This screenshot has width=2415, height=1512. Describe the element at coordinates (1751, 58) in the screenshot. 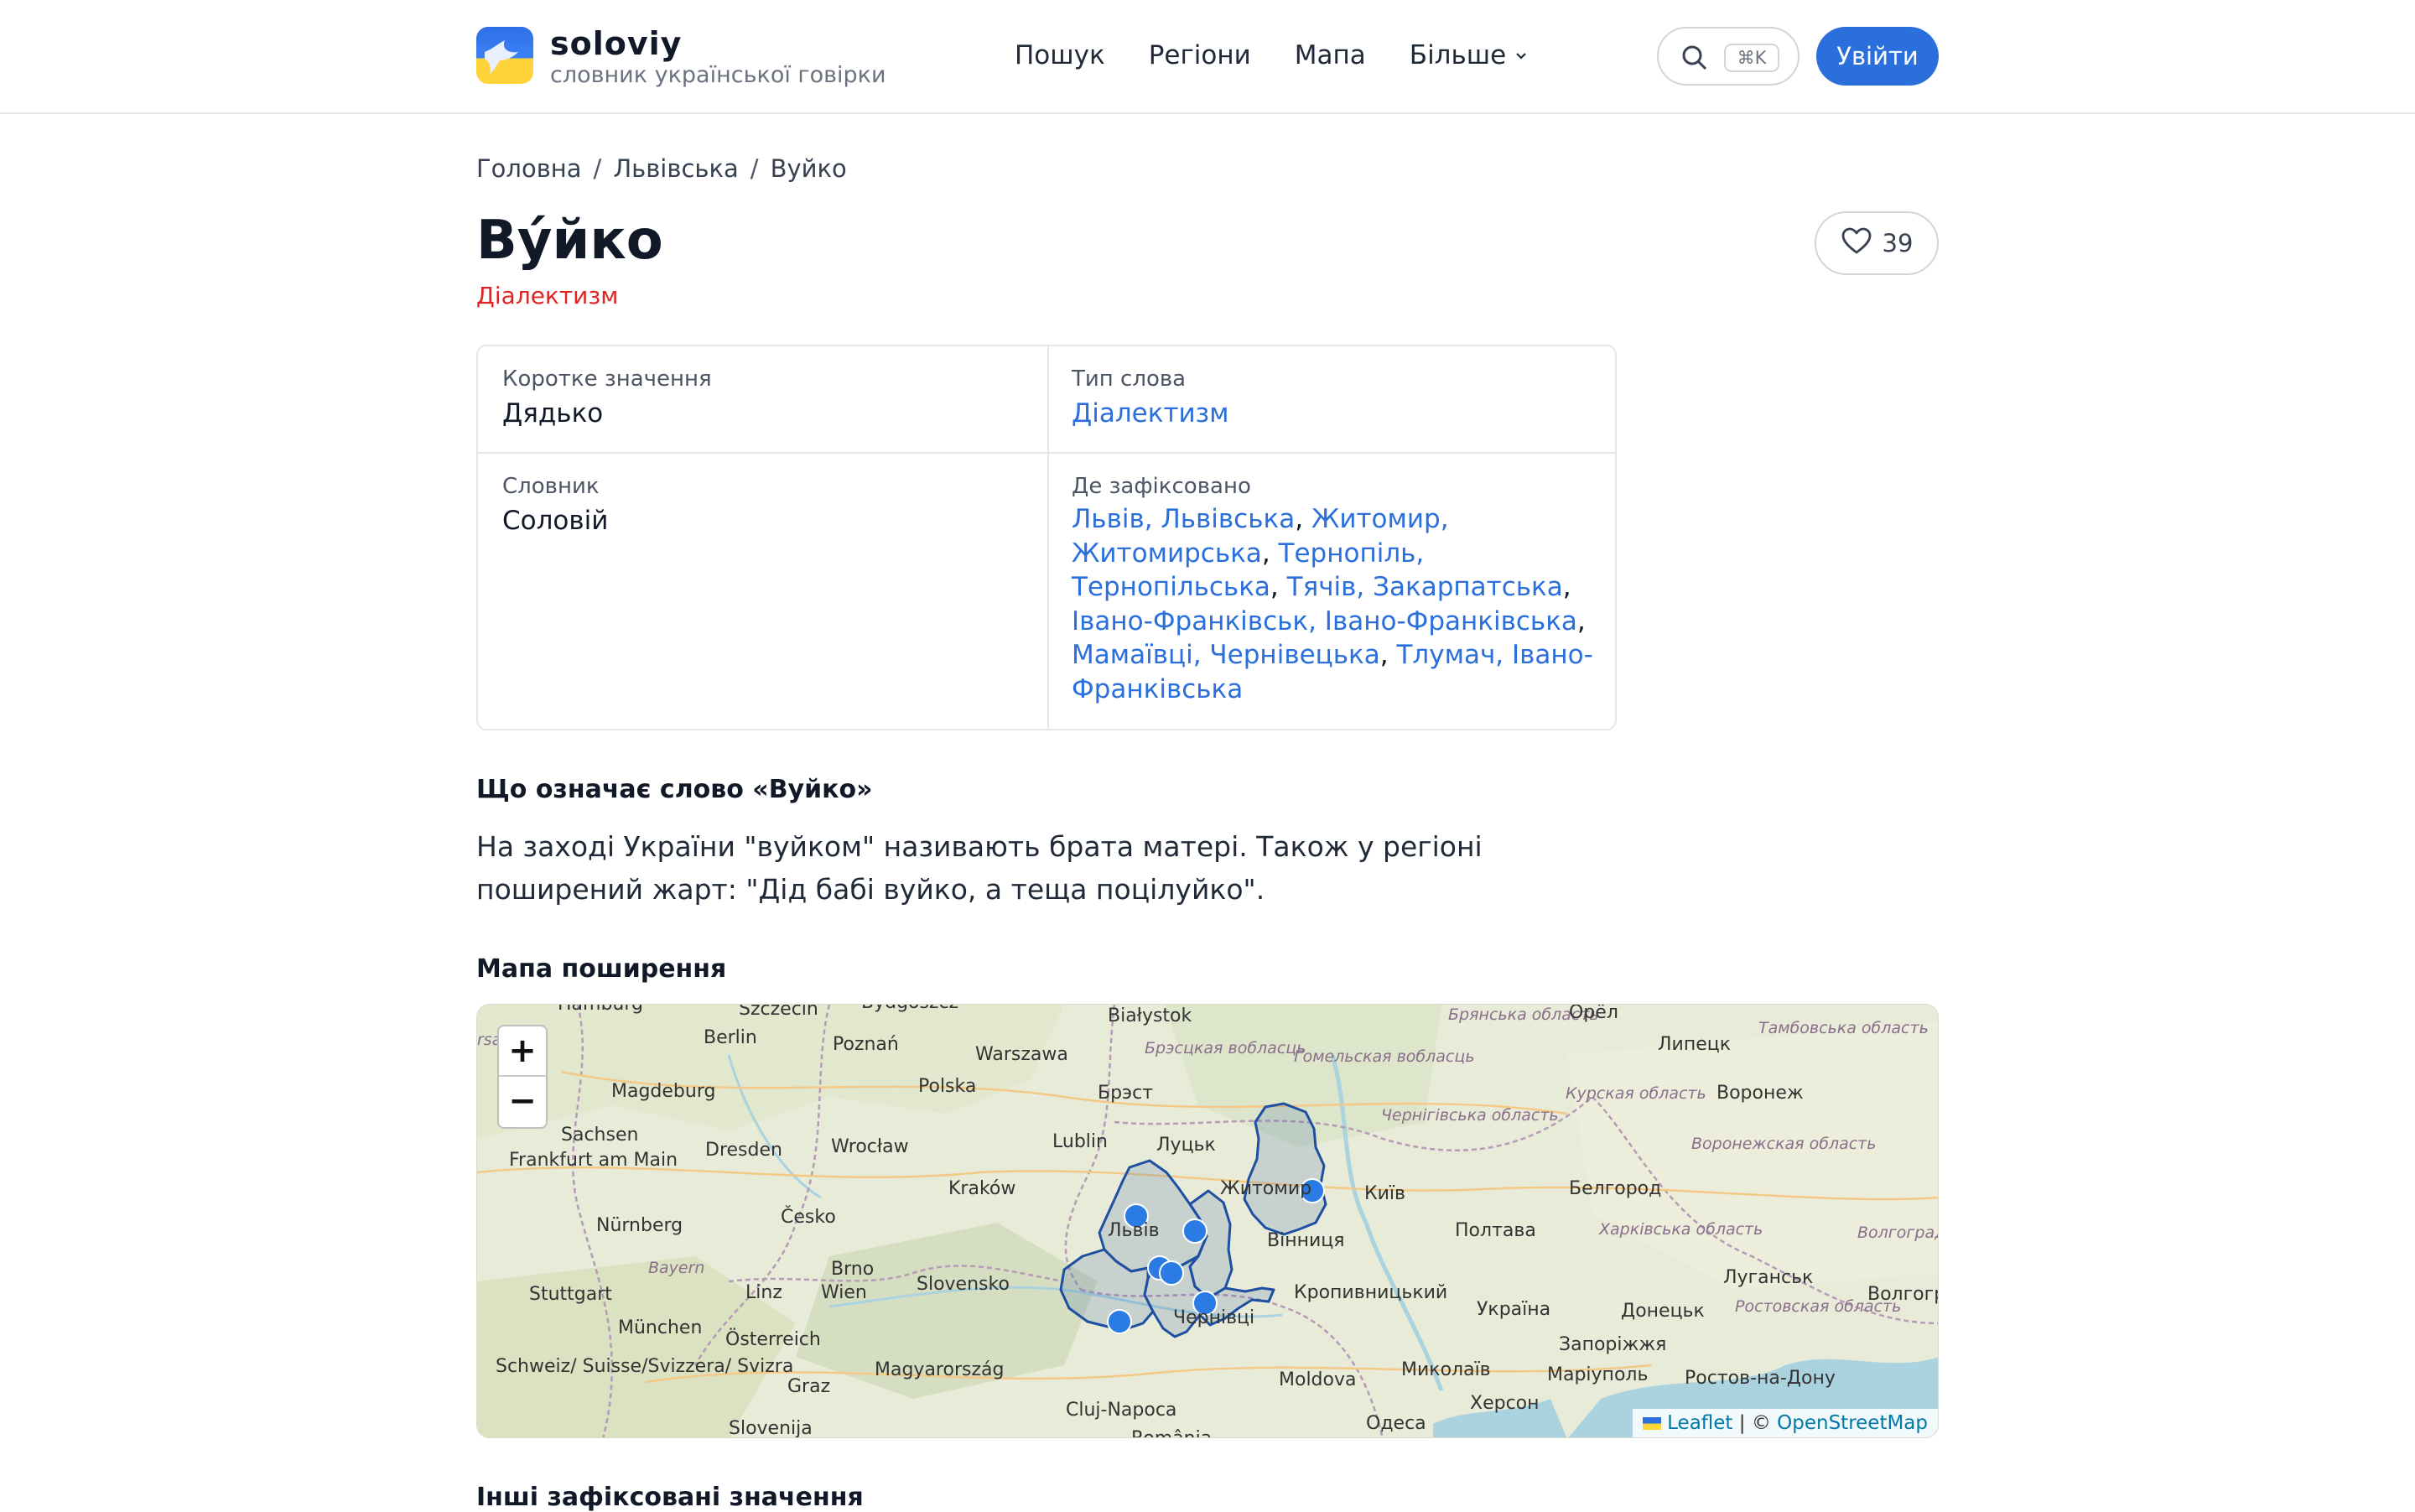

I see `keyboard-shortcut: ⌘K` at that location.